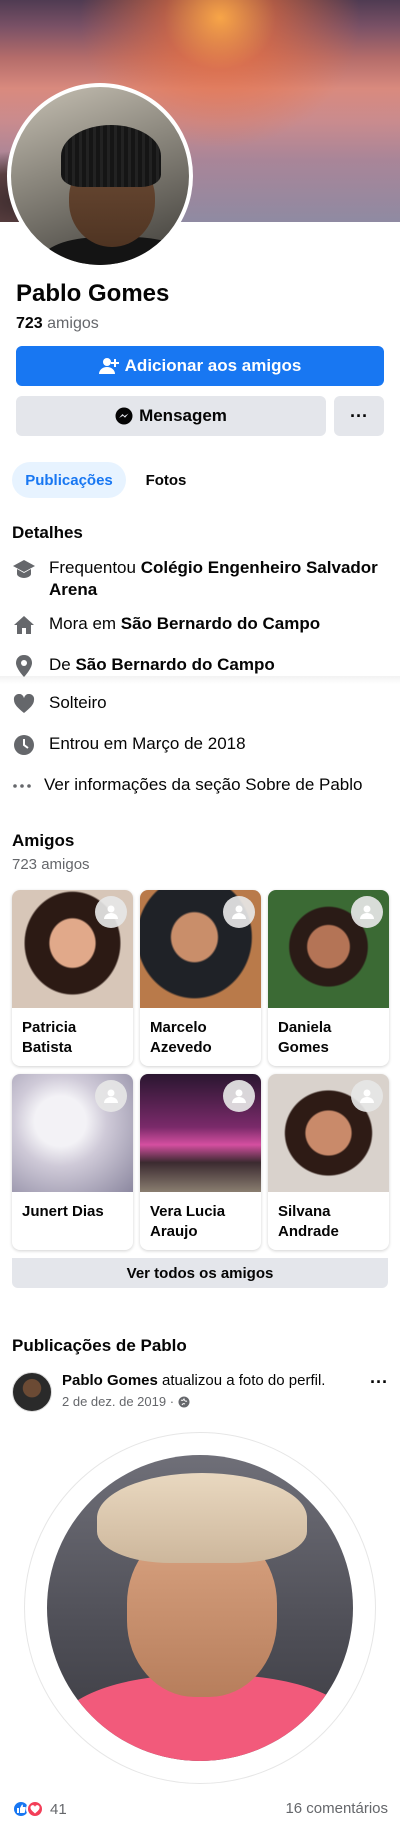  What do you see at coordinates (120, 1401) in the screenshot?
I see `post-date: 2 de dez. de 2019 ·` at bounding box center [120, 1401].